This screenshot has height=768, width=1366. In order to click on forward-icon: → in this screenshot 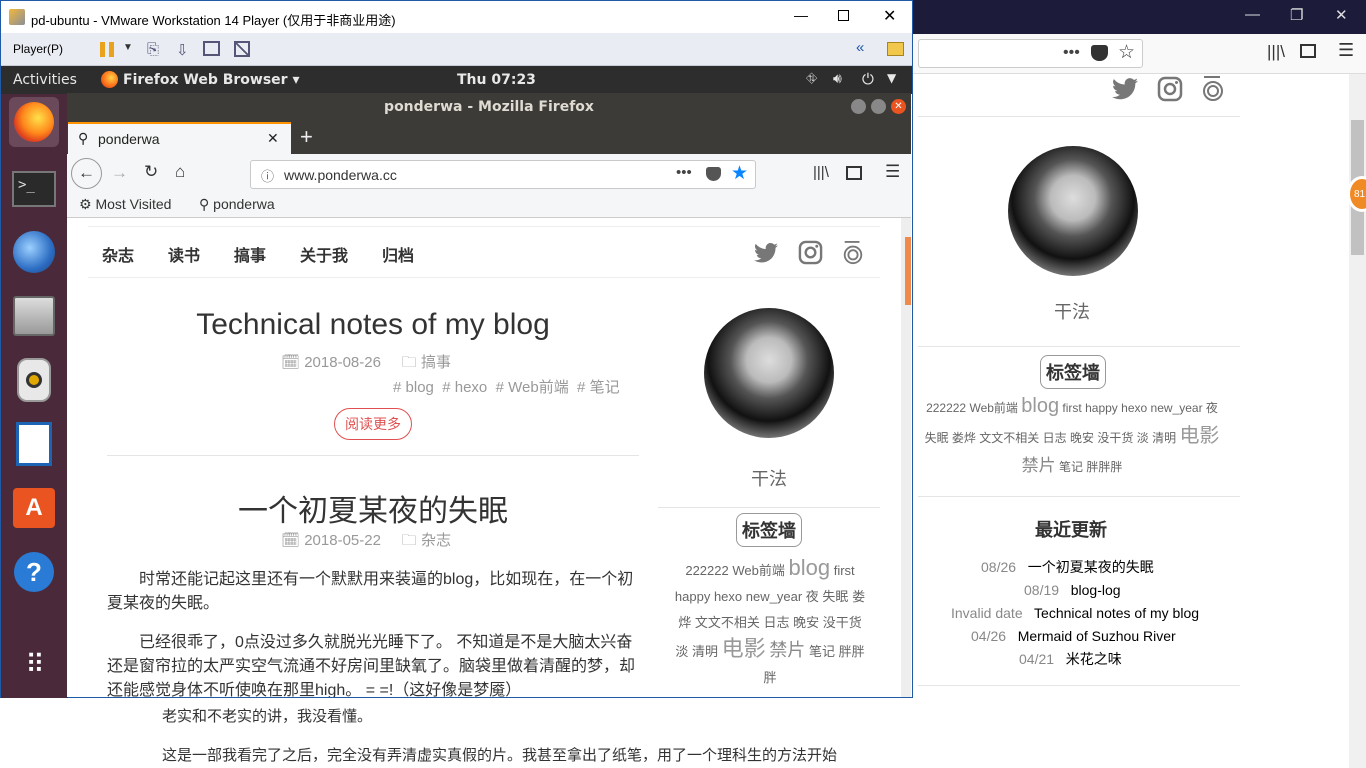, I will do `click(119, 173)`.